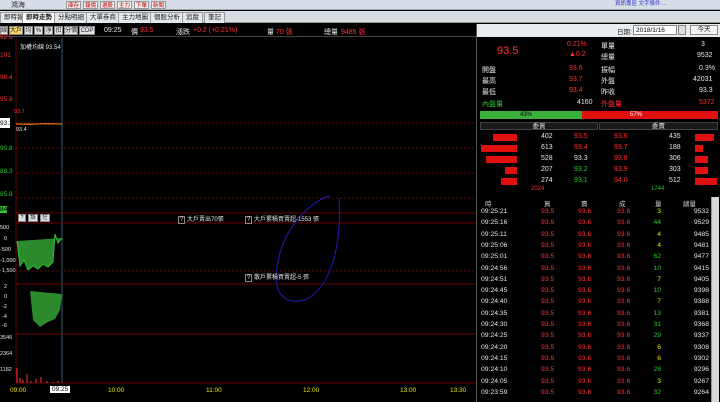 The height and width of the screenshot is (402, 720). Describe the element at coordinates (39, 17) in the screenshot. I see `tab-realtime-trend: 即時走勢` at that location.